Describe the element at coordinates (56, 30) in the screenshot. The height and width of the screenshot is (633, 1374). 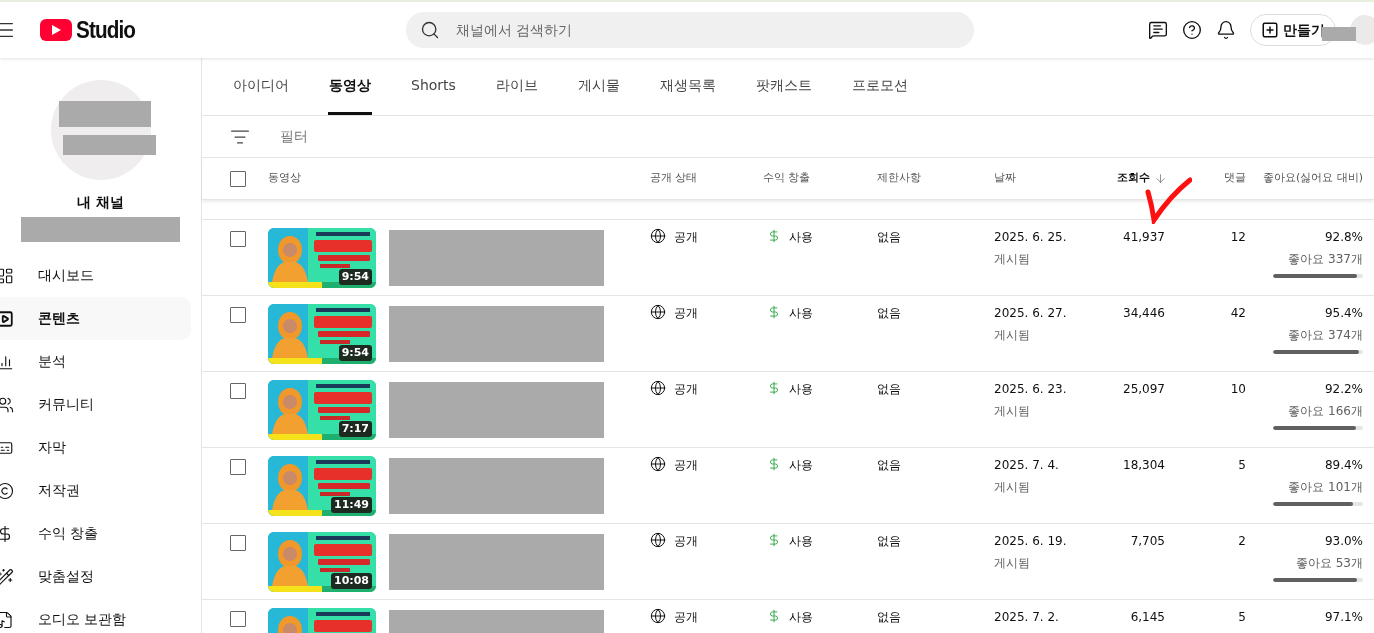
I see `play-logo-icon` at that location.